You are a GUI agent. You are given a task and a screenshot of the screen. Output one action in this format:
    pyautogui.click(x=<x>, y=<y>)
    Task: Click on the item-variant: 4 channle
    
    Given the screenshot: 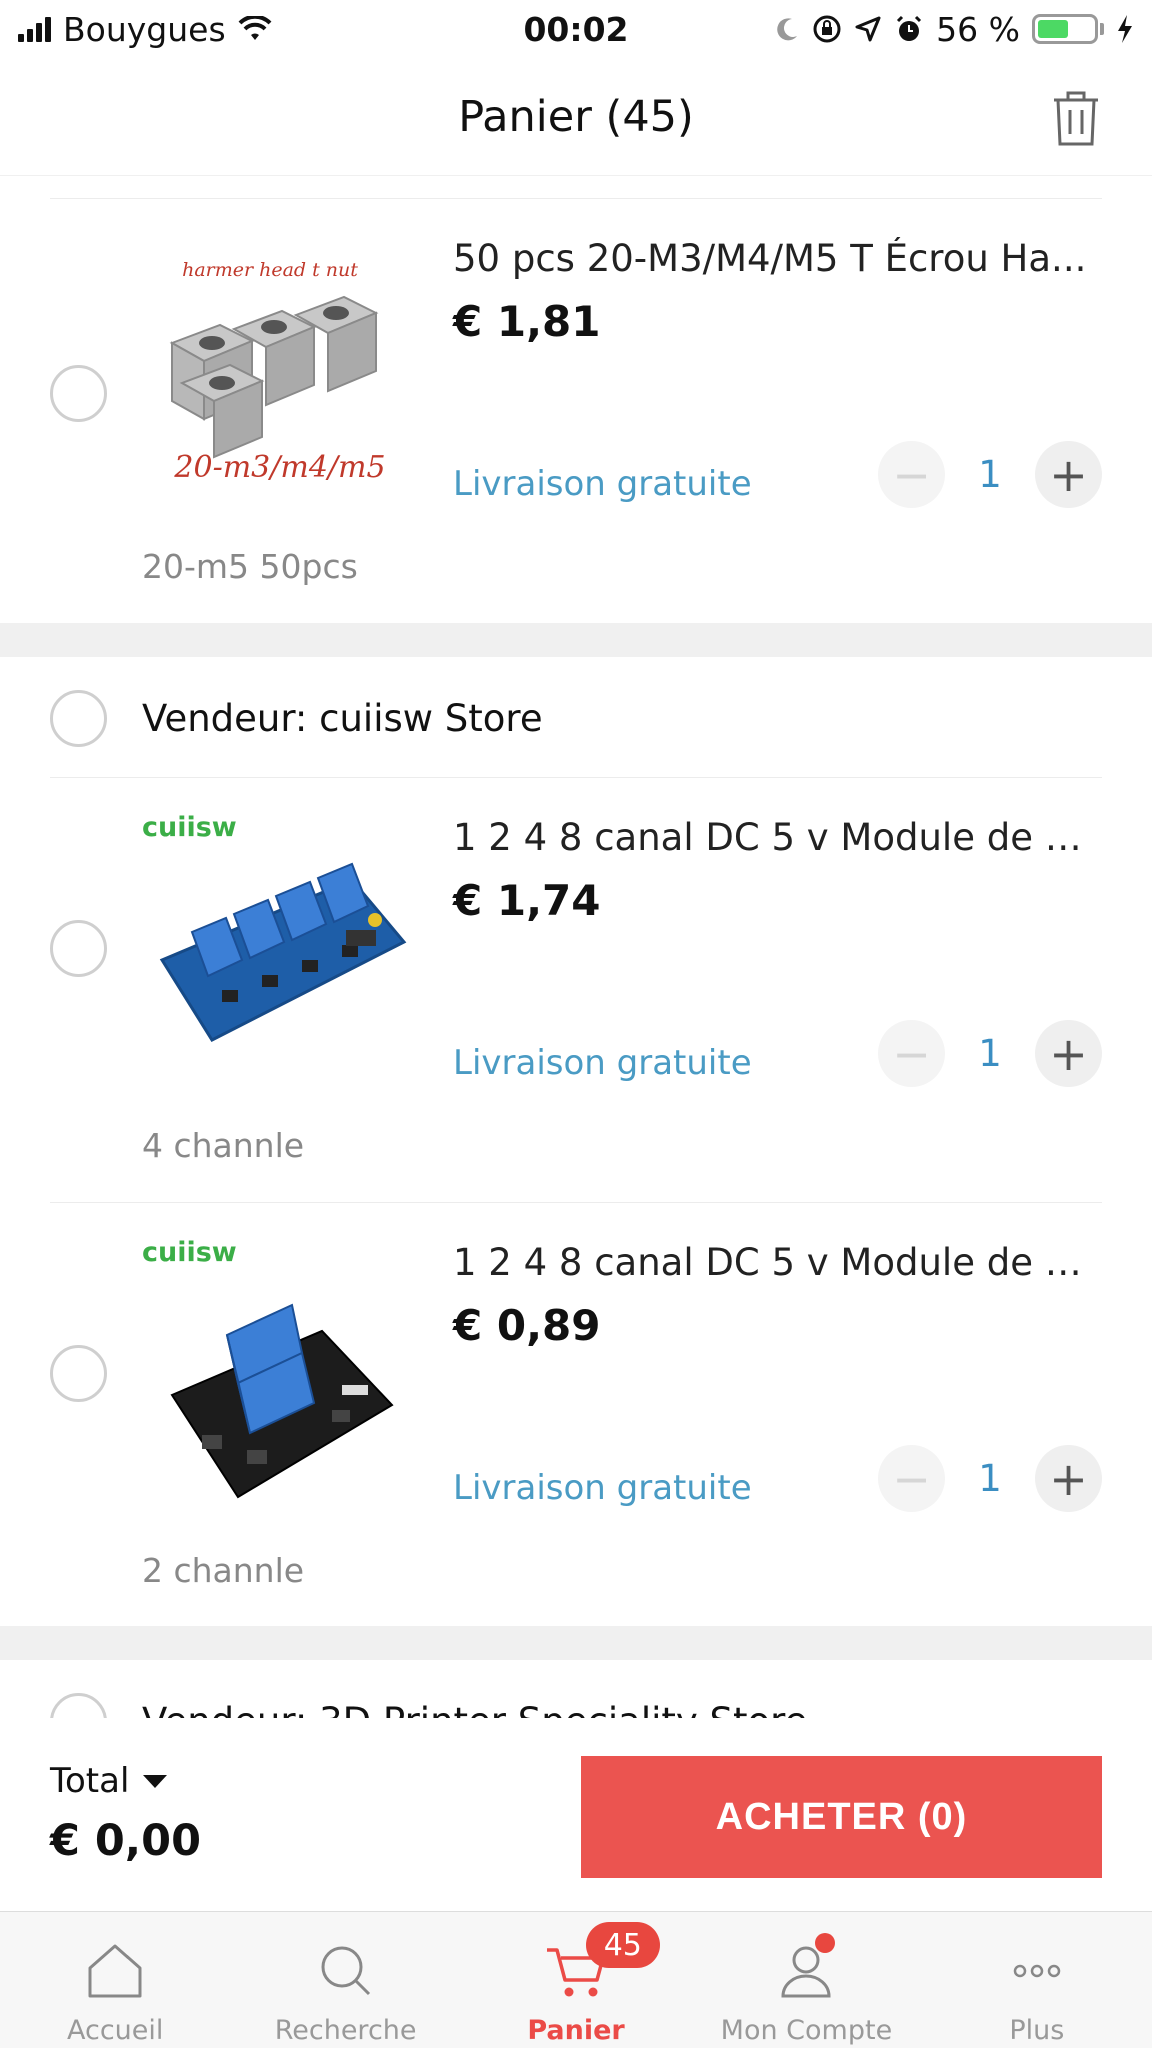 What is the action you would take?
    pyautogui.click(x=223, y=1145)
    